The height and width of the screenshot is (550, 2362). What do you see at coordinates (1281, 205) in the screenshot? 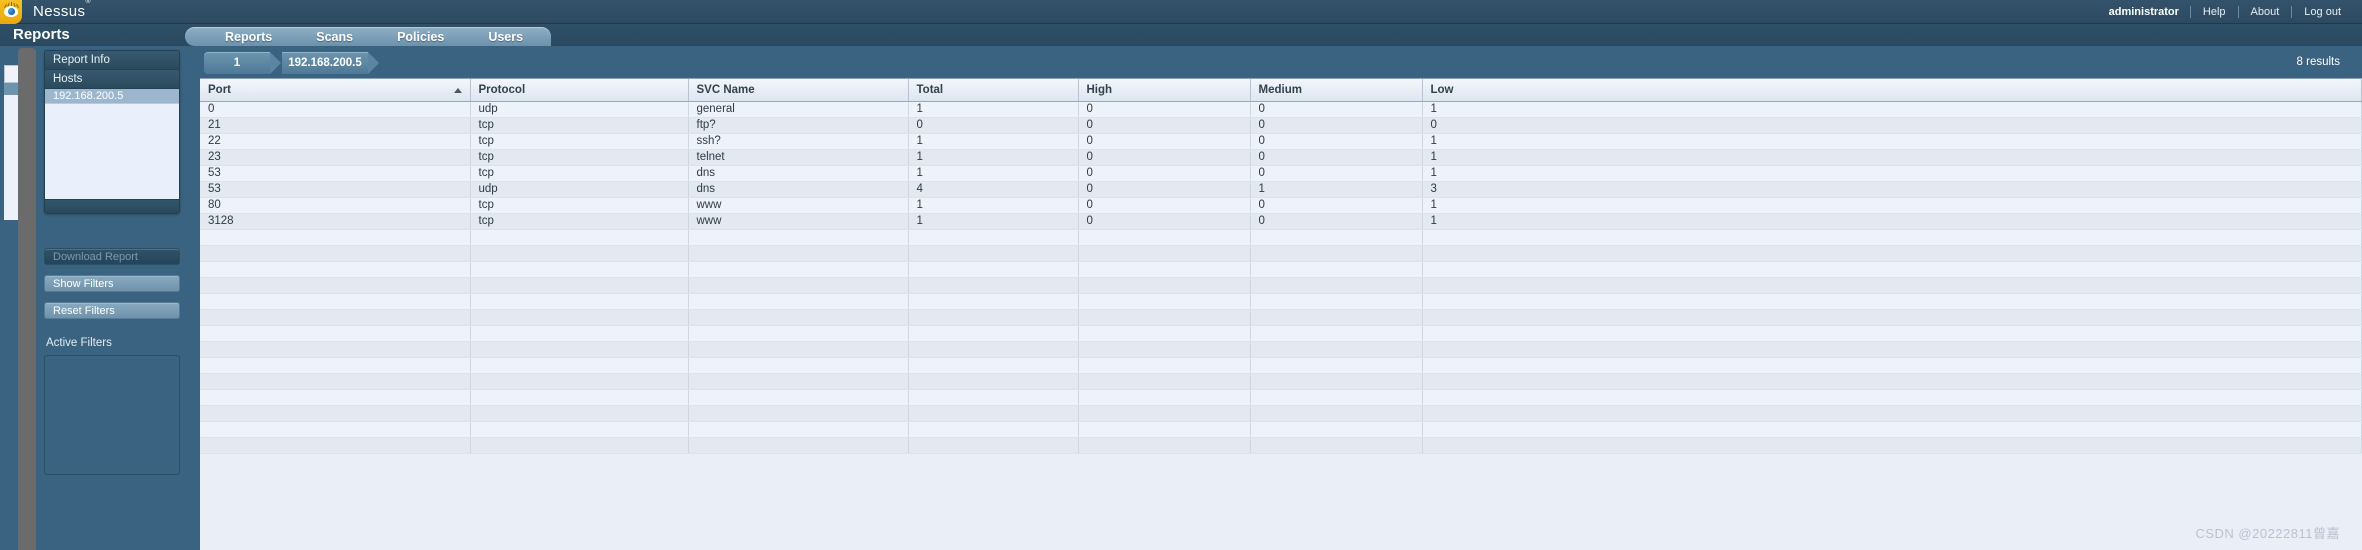
I see `table-row: 80 tcp www 1 0 0 1` at bounding box center [1281, 205].